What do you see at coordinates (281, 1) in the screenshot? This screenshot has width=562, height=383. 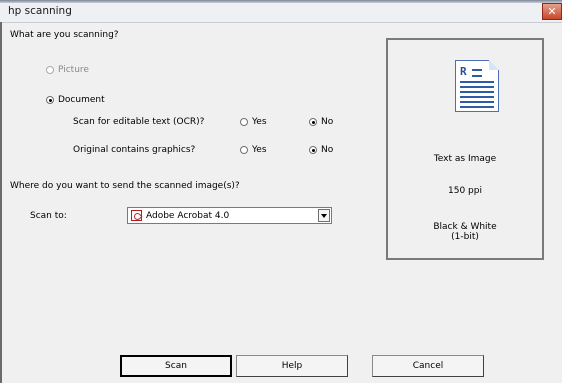 I see `title-bar-edge` at bounding box center [281, 1].